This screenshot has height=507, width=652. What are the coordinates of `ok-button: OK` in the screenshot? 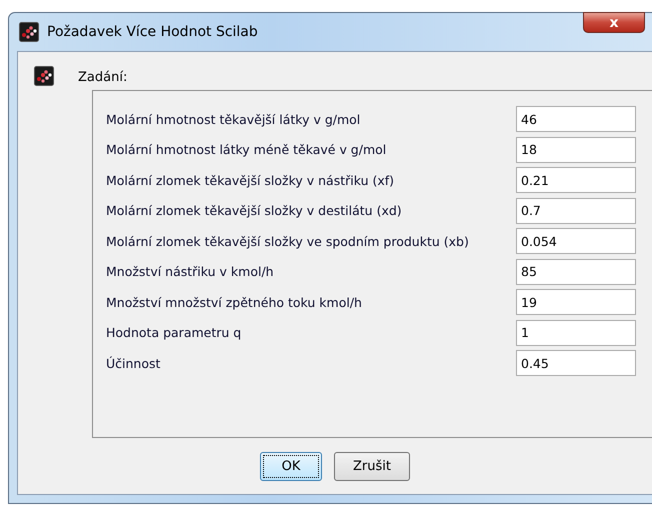 It's located at (291, 466).